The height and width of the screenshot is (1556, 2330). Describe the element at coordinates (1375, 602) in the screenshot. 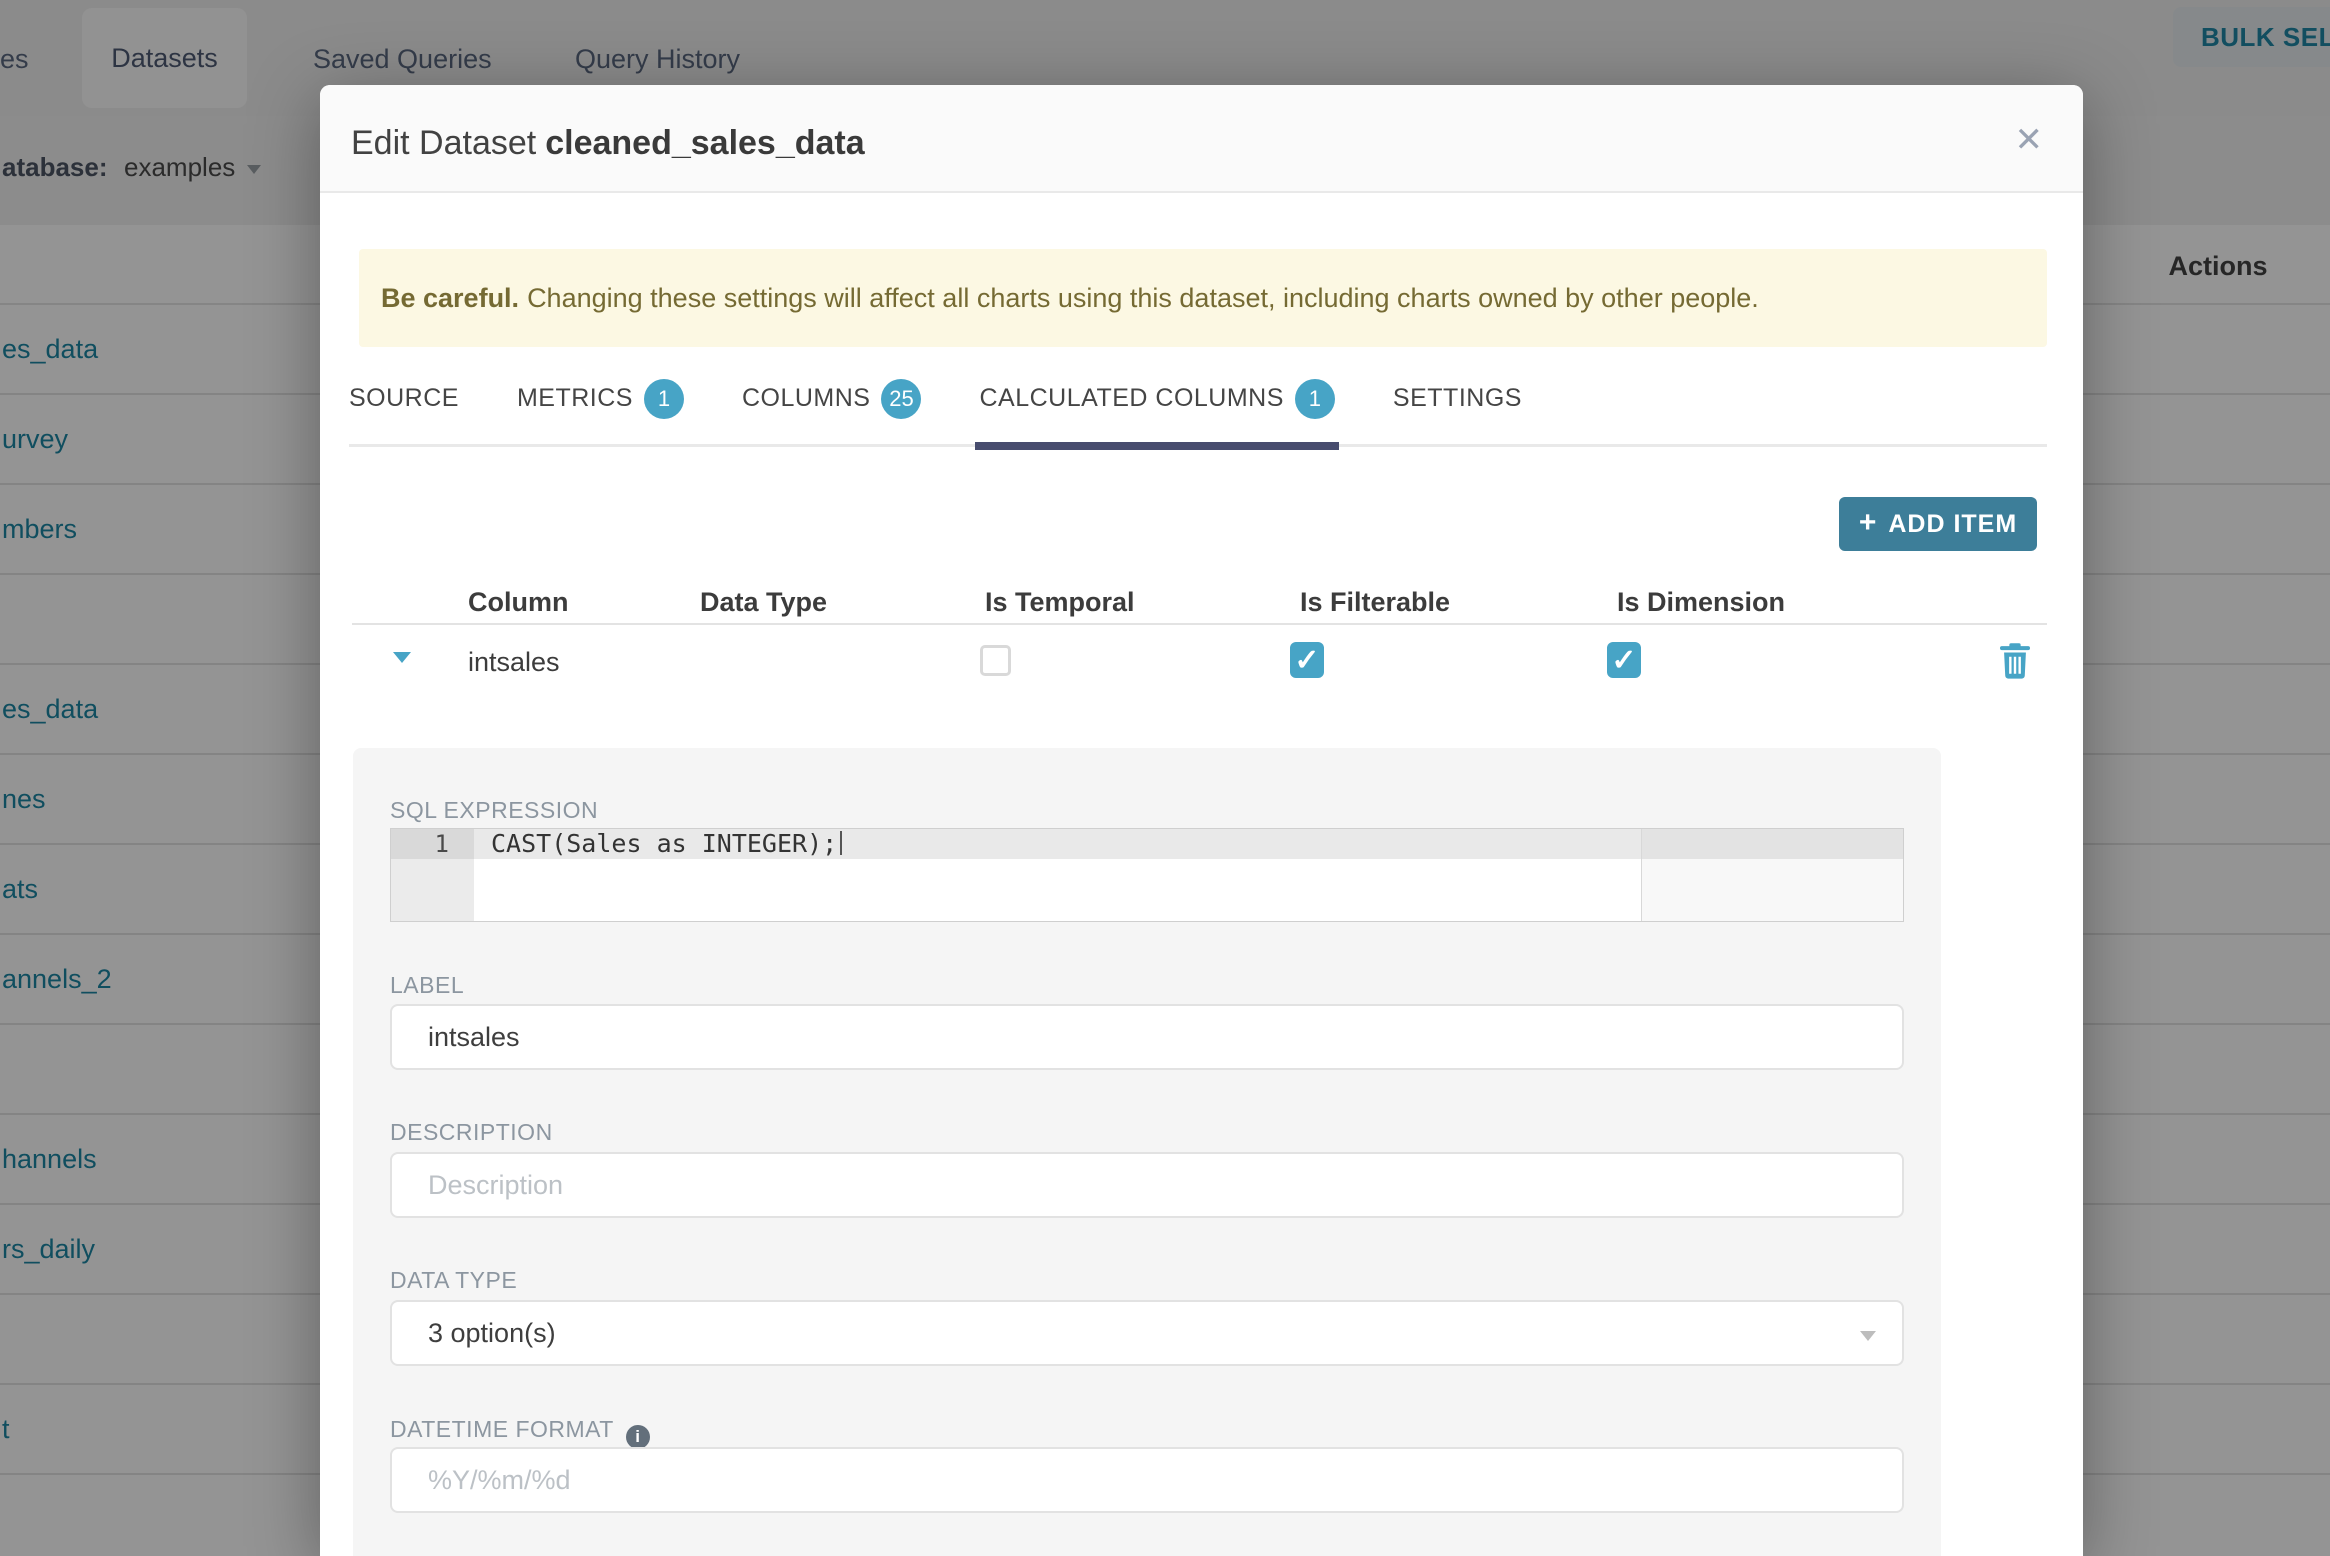

I see `col-header-is-filterable: Is Filterable` at that location.